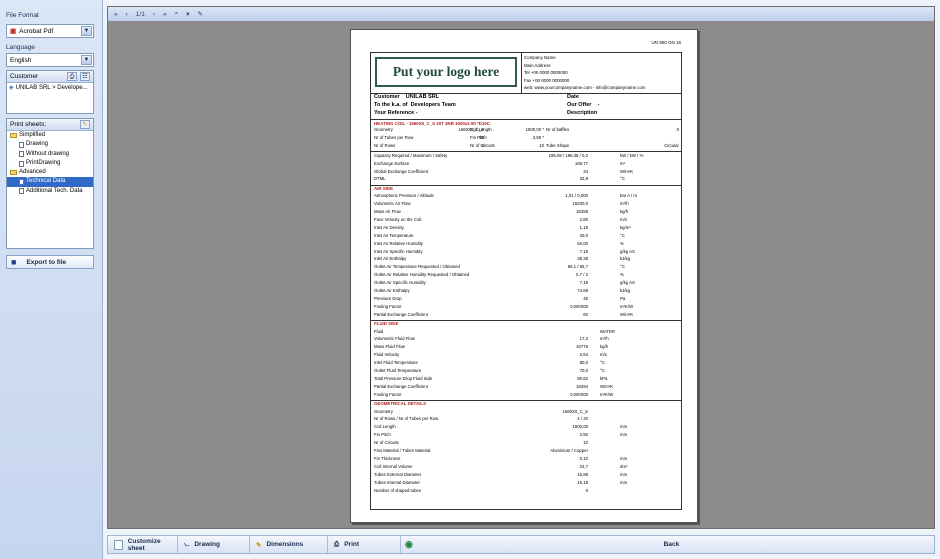  Describe the element at coordinates (627, 251) in the screenshot. I see `row-cell: g/kg AS` at that location.